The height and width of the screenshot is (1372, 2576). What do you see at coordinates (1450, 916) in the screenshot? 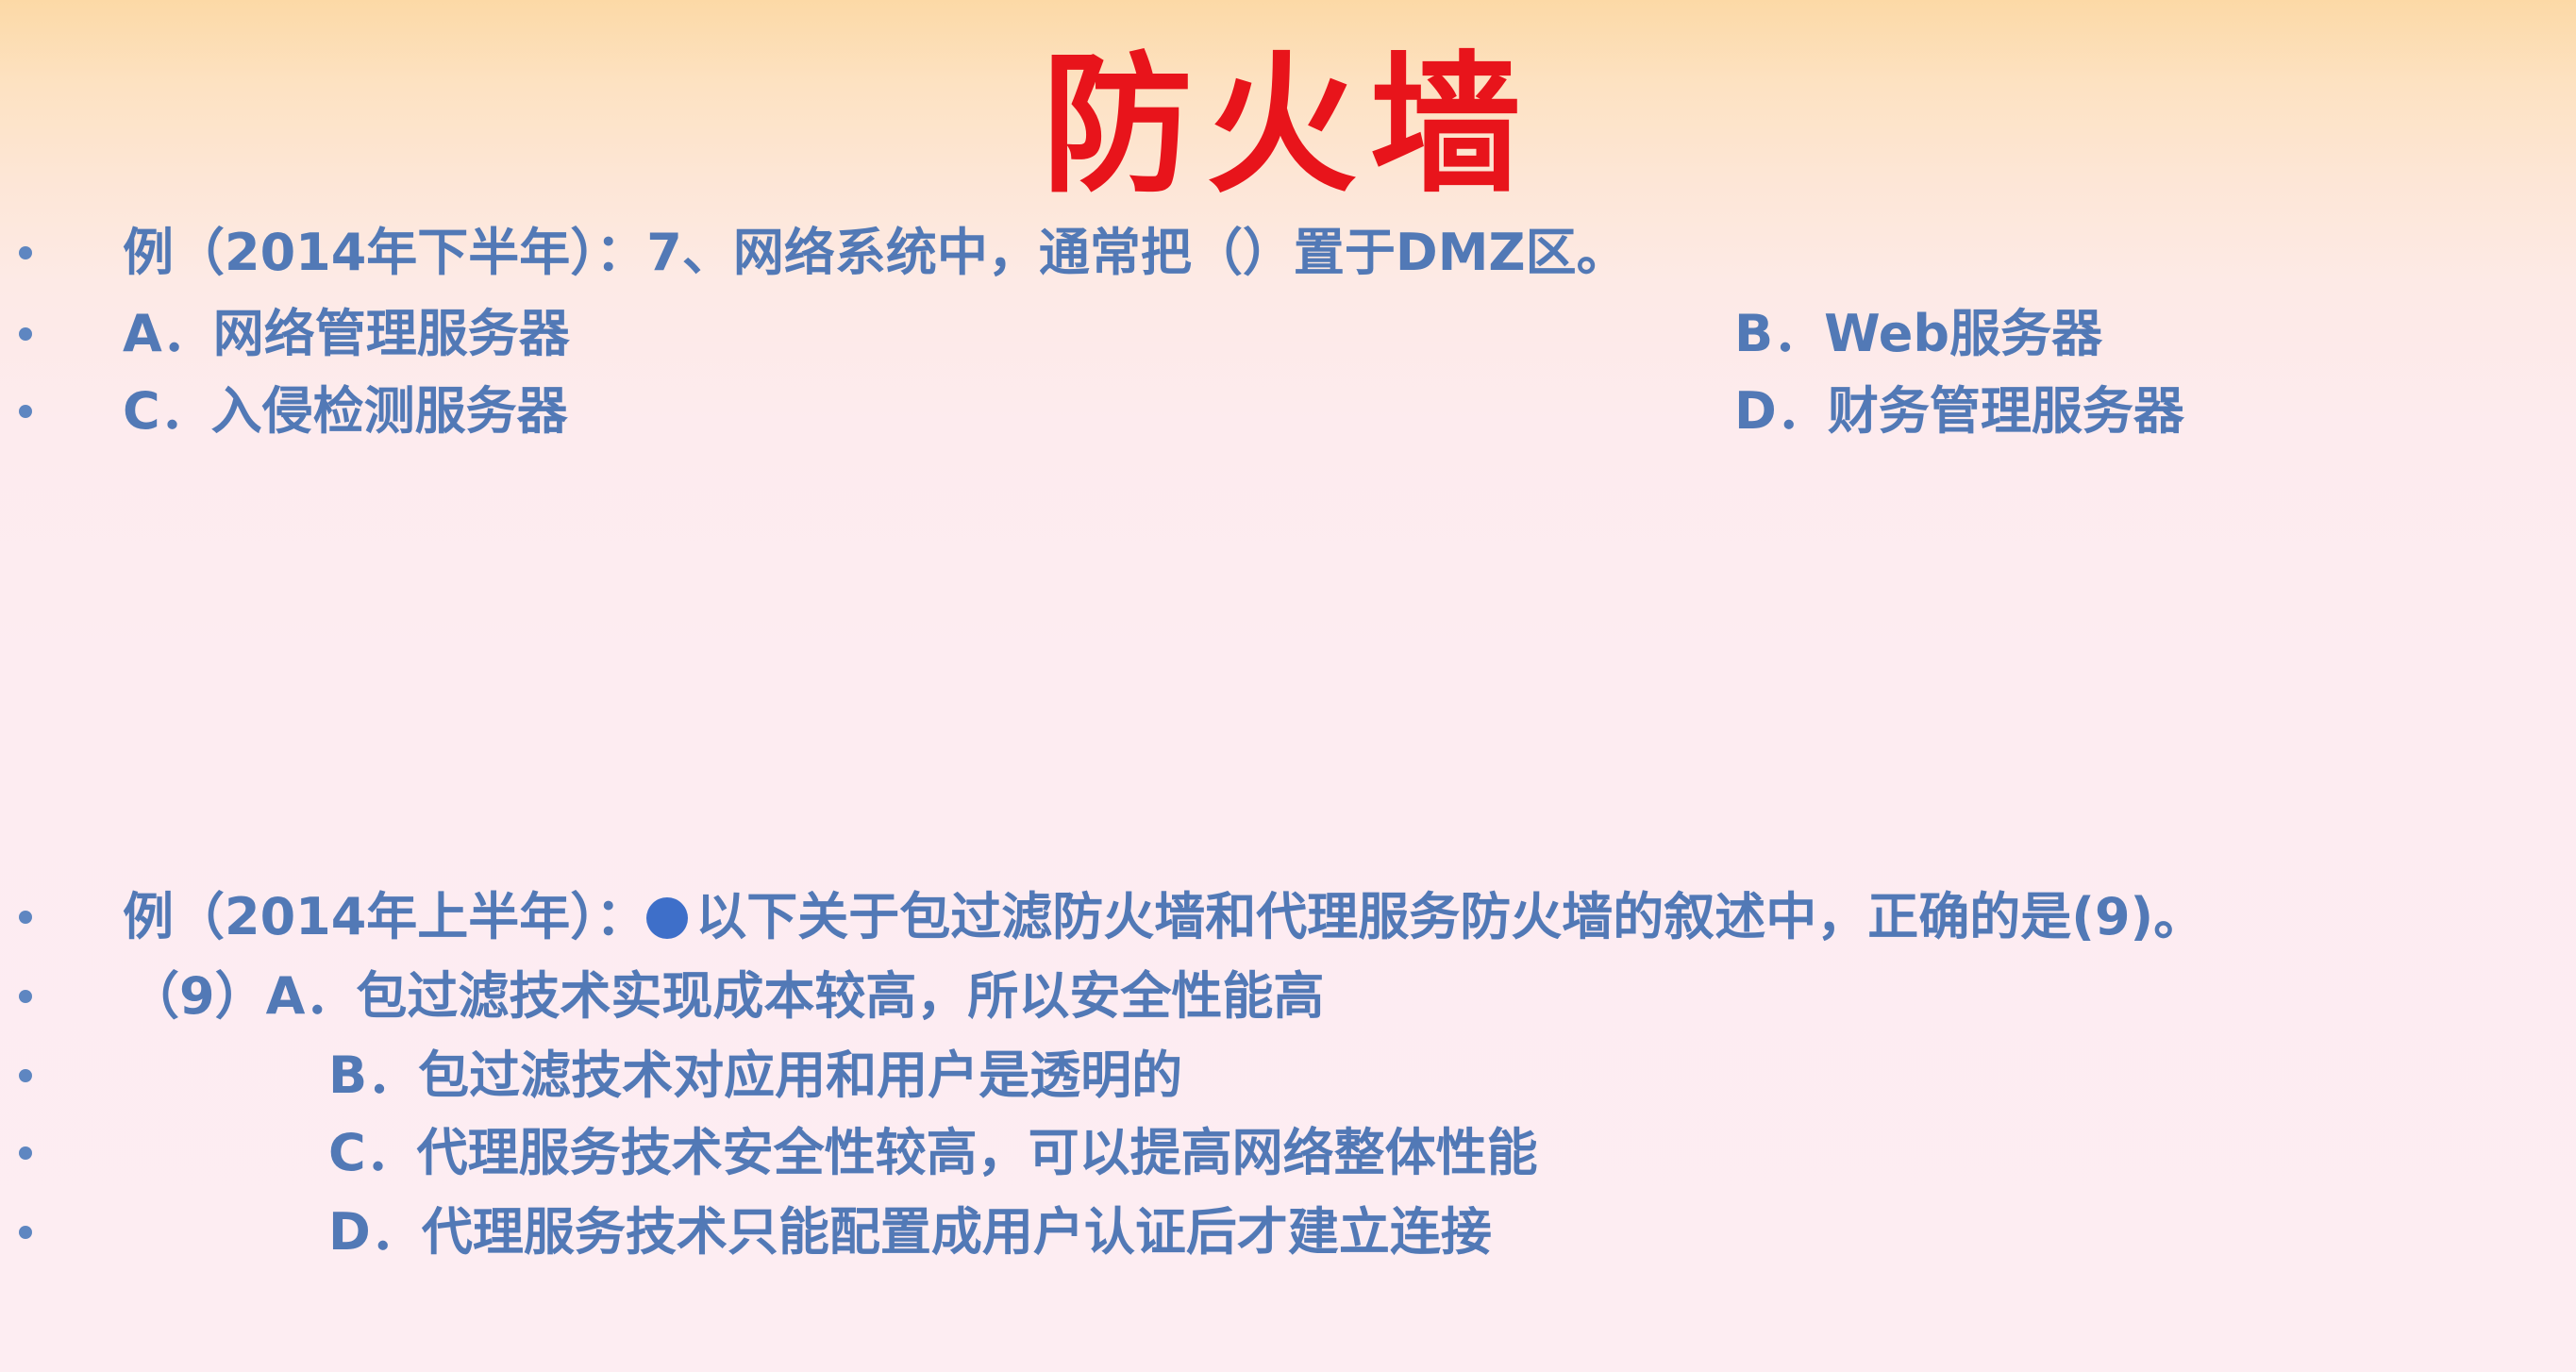
I see `question-2-text: 以下关于包过滤防火墙和代理服务防火墙的叙述中，正确的是(9)。` at bounding box center [1450, 916].